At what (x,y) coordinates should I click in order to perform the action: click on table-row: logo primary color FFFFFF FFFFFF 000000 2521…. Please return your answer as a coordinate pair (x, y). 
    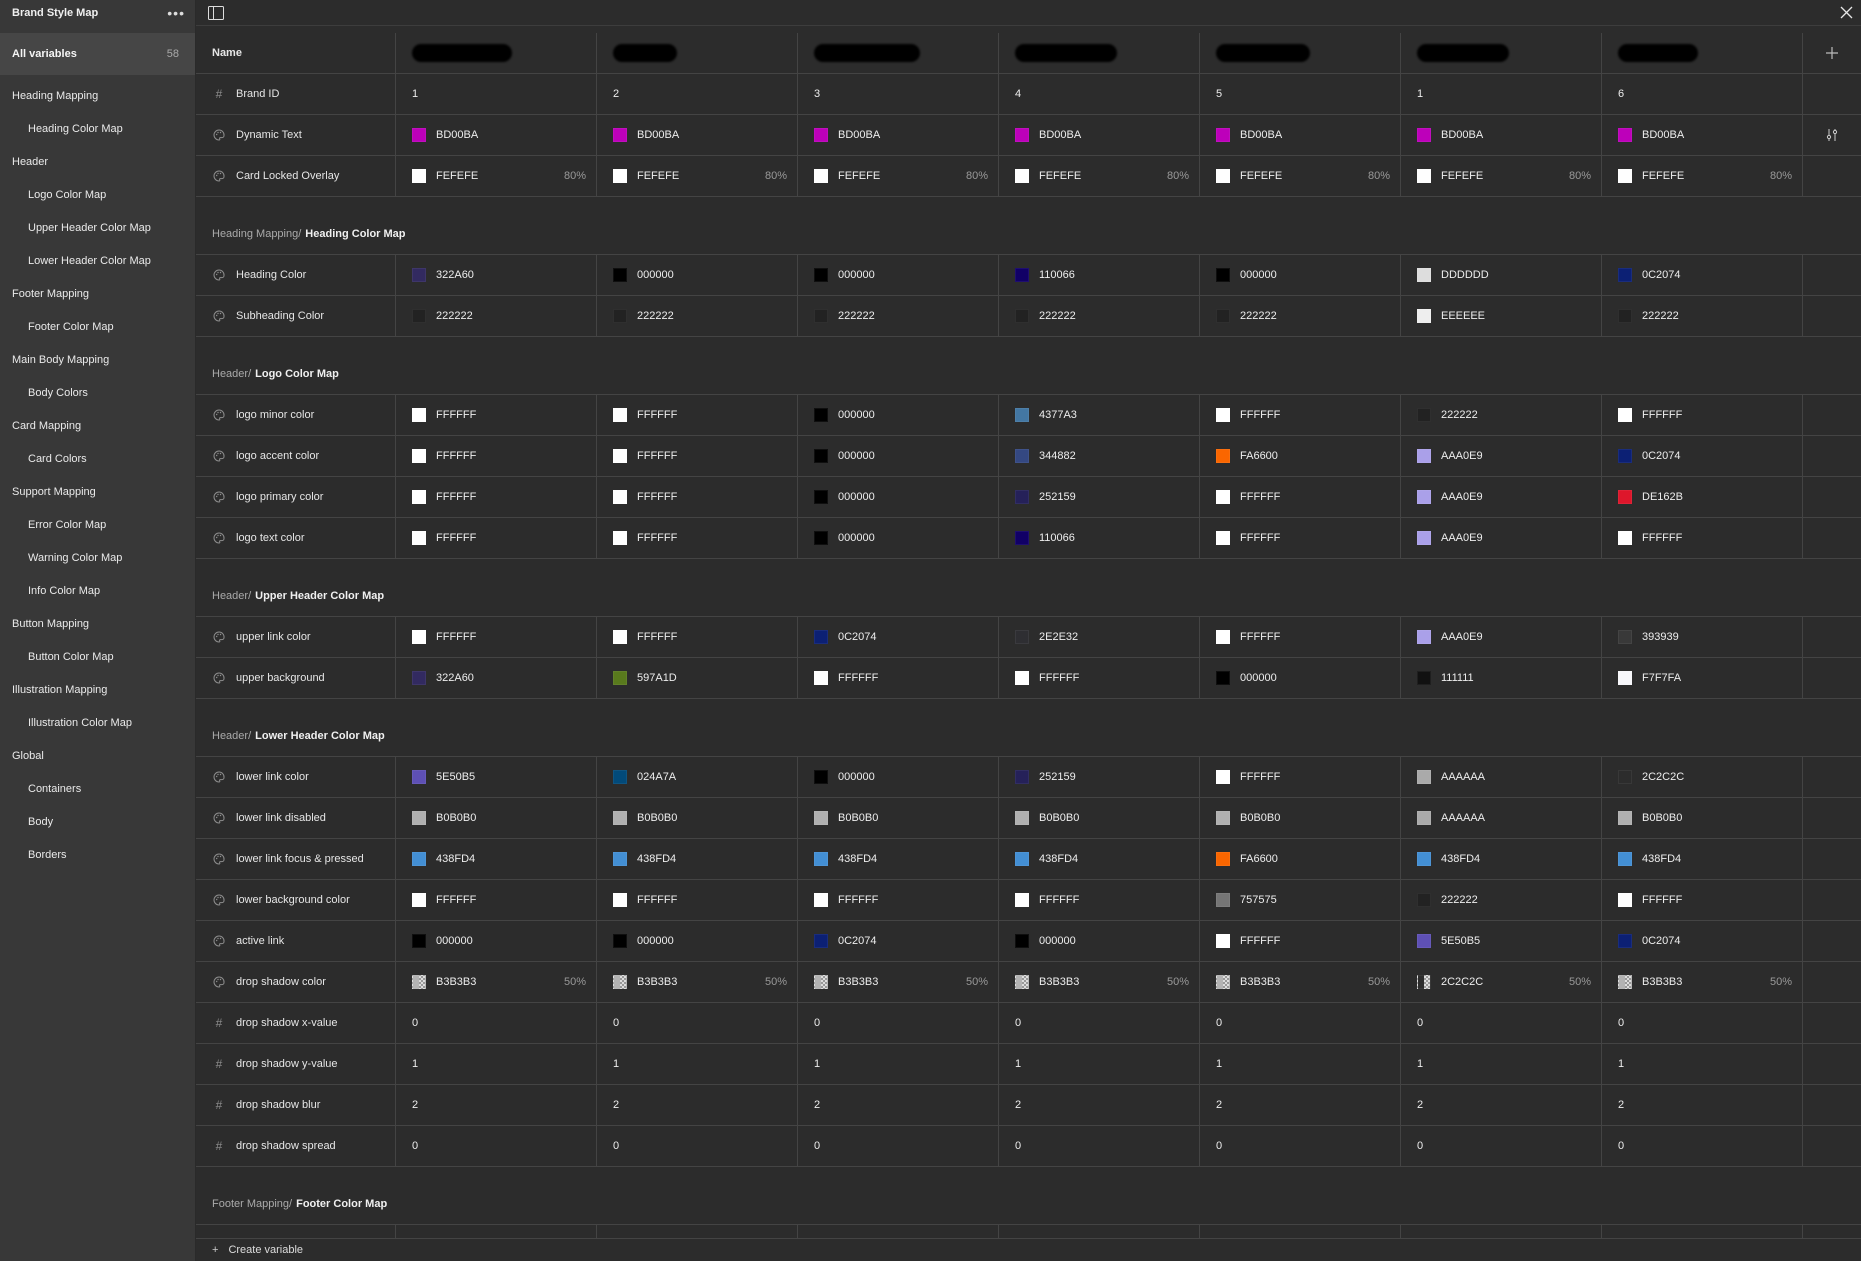
    Looking at the image, I should click on (1028, 497).